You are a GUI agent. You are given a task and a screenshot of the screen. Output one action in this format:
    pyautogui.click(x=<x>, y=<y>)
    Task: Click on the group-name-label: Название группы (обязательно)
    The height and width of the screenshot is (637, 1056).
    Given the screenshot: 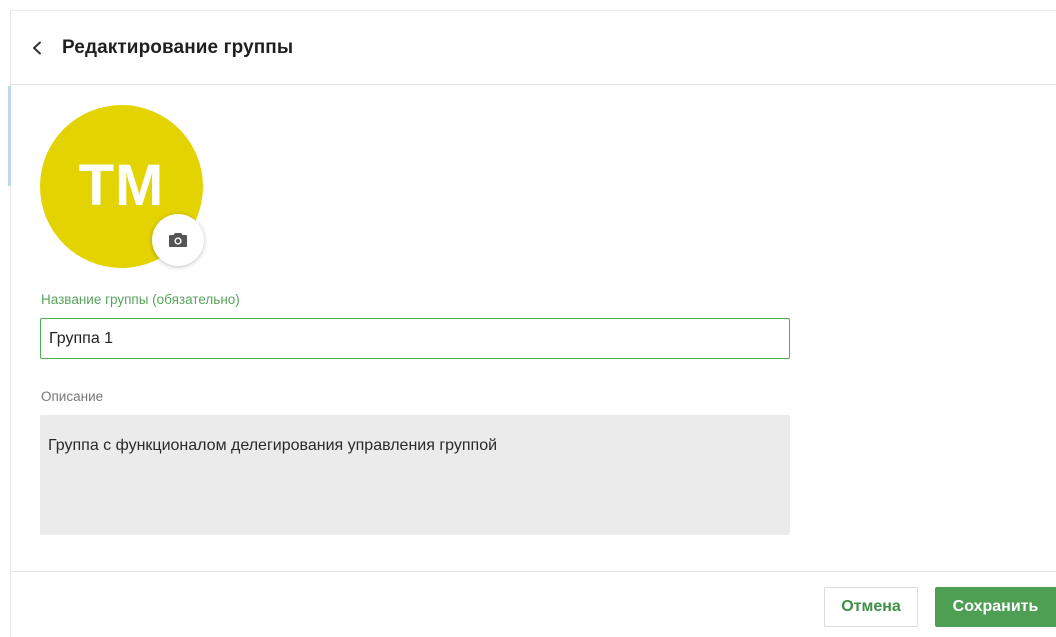 What is the action you would take?
    pyautogui.click(x=140, y=299)
    